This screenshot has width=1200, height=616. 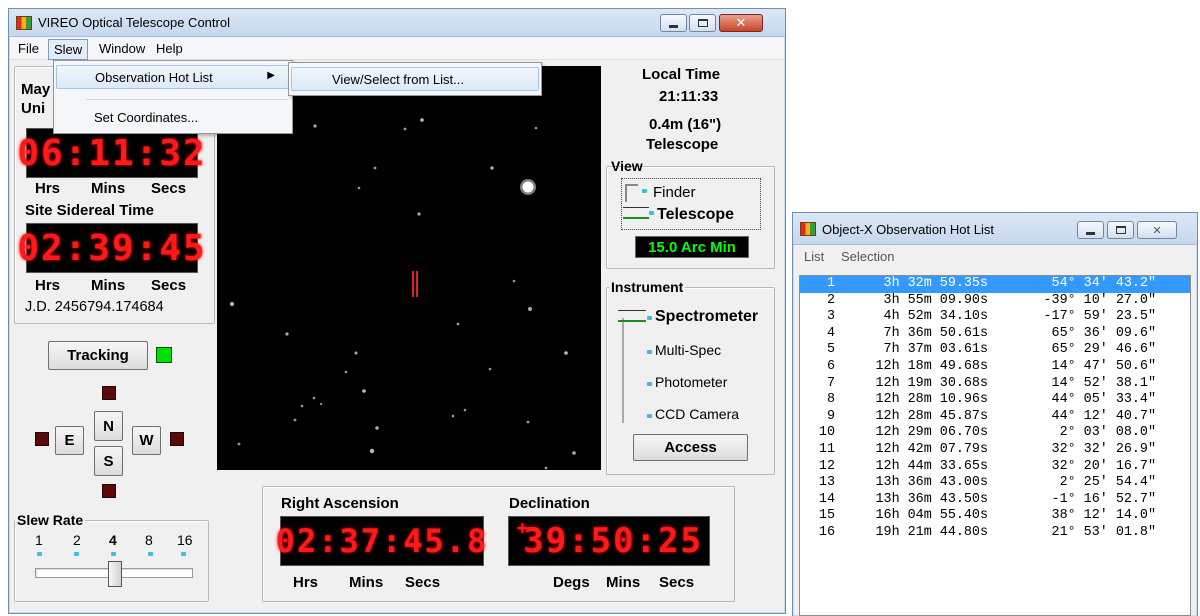 I want to click on instrument-option-spectrometer: Spectrometer, so click(x=706, y=317).